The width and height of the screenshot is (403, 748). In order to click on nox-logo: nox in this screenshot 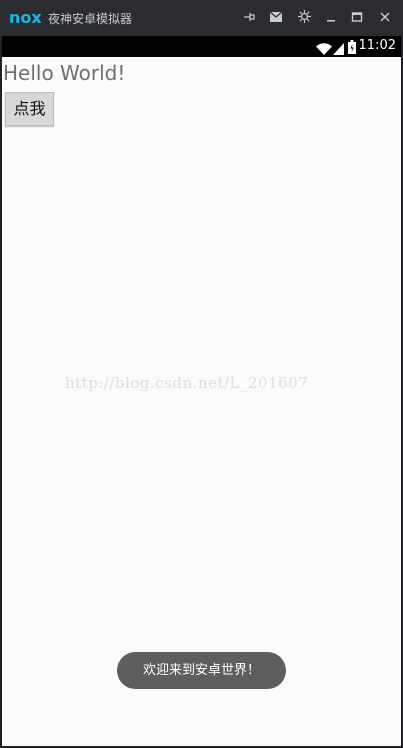, I will do `click(25, 17)`.